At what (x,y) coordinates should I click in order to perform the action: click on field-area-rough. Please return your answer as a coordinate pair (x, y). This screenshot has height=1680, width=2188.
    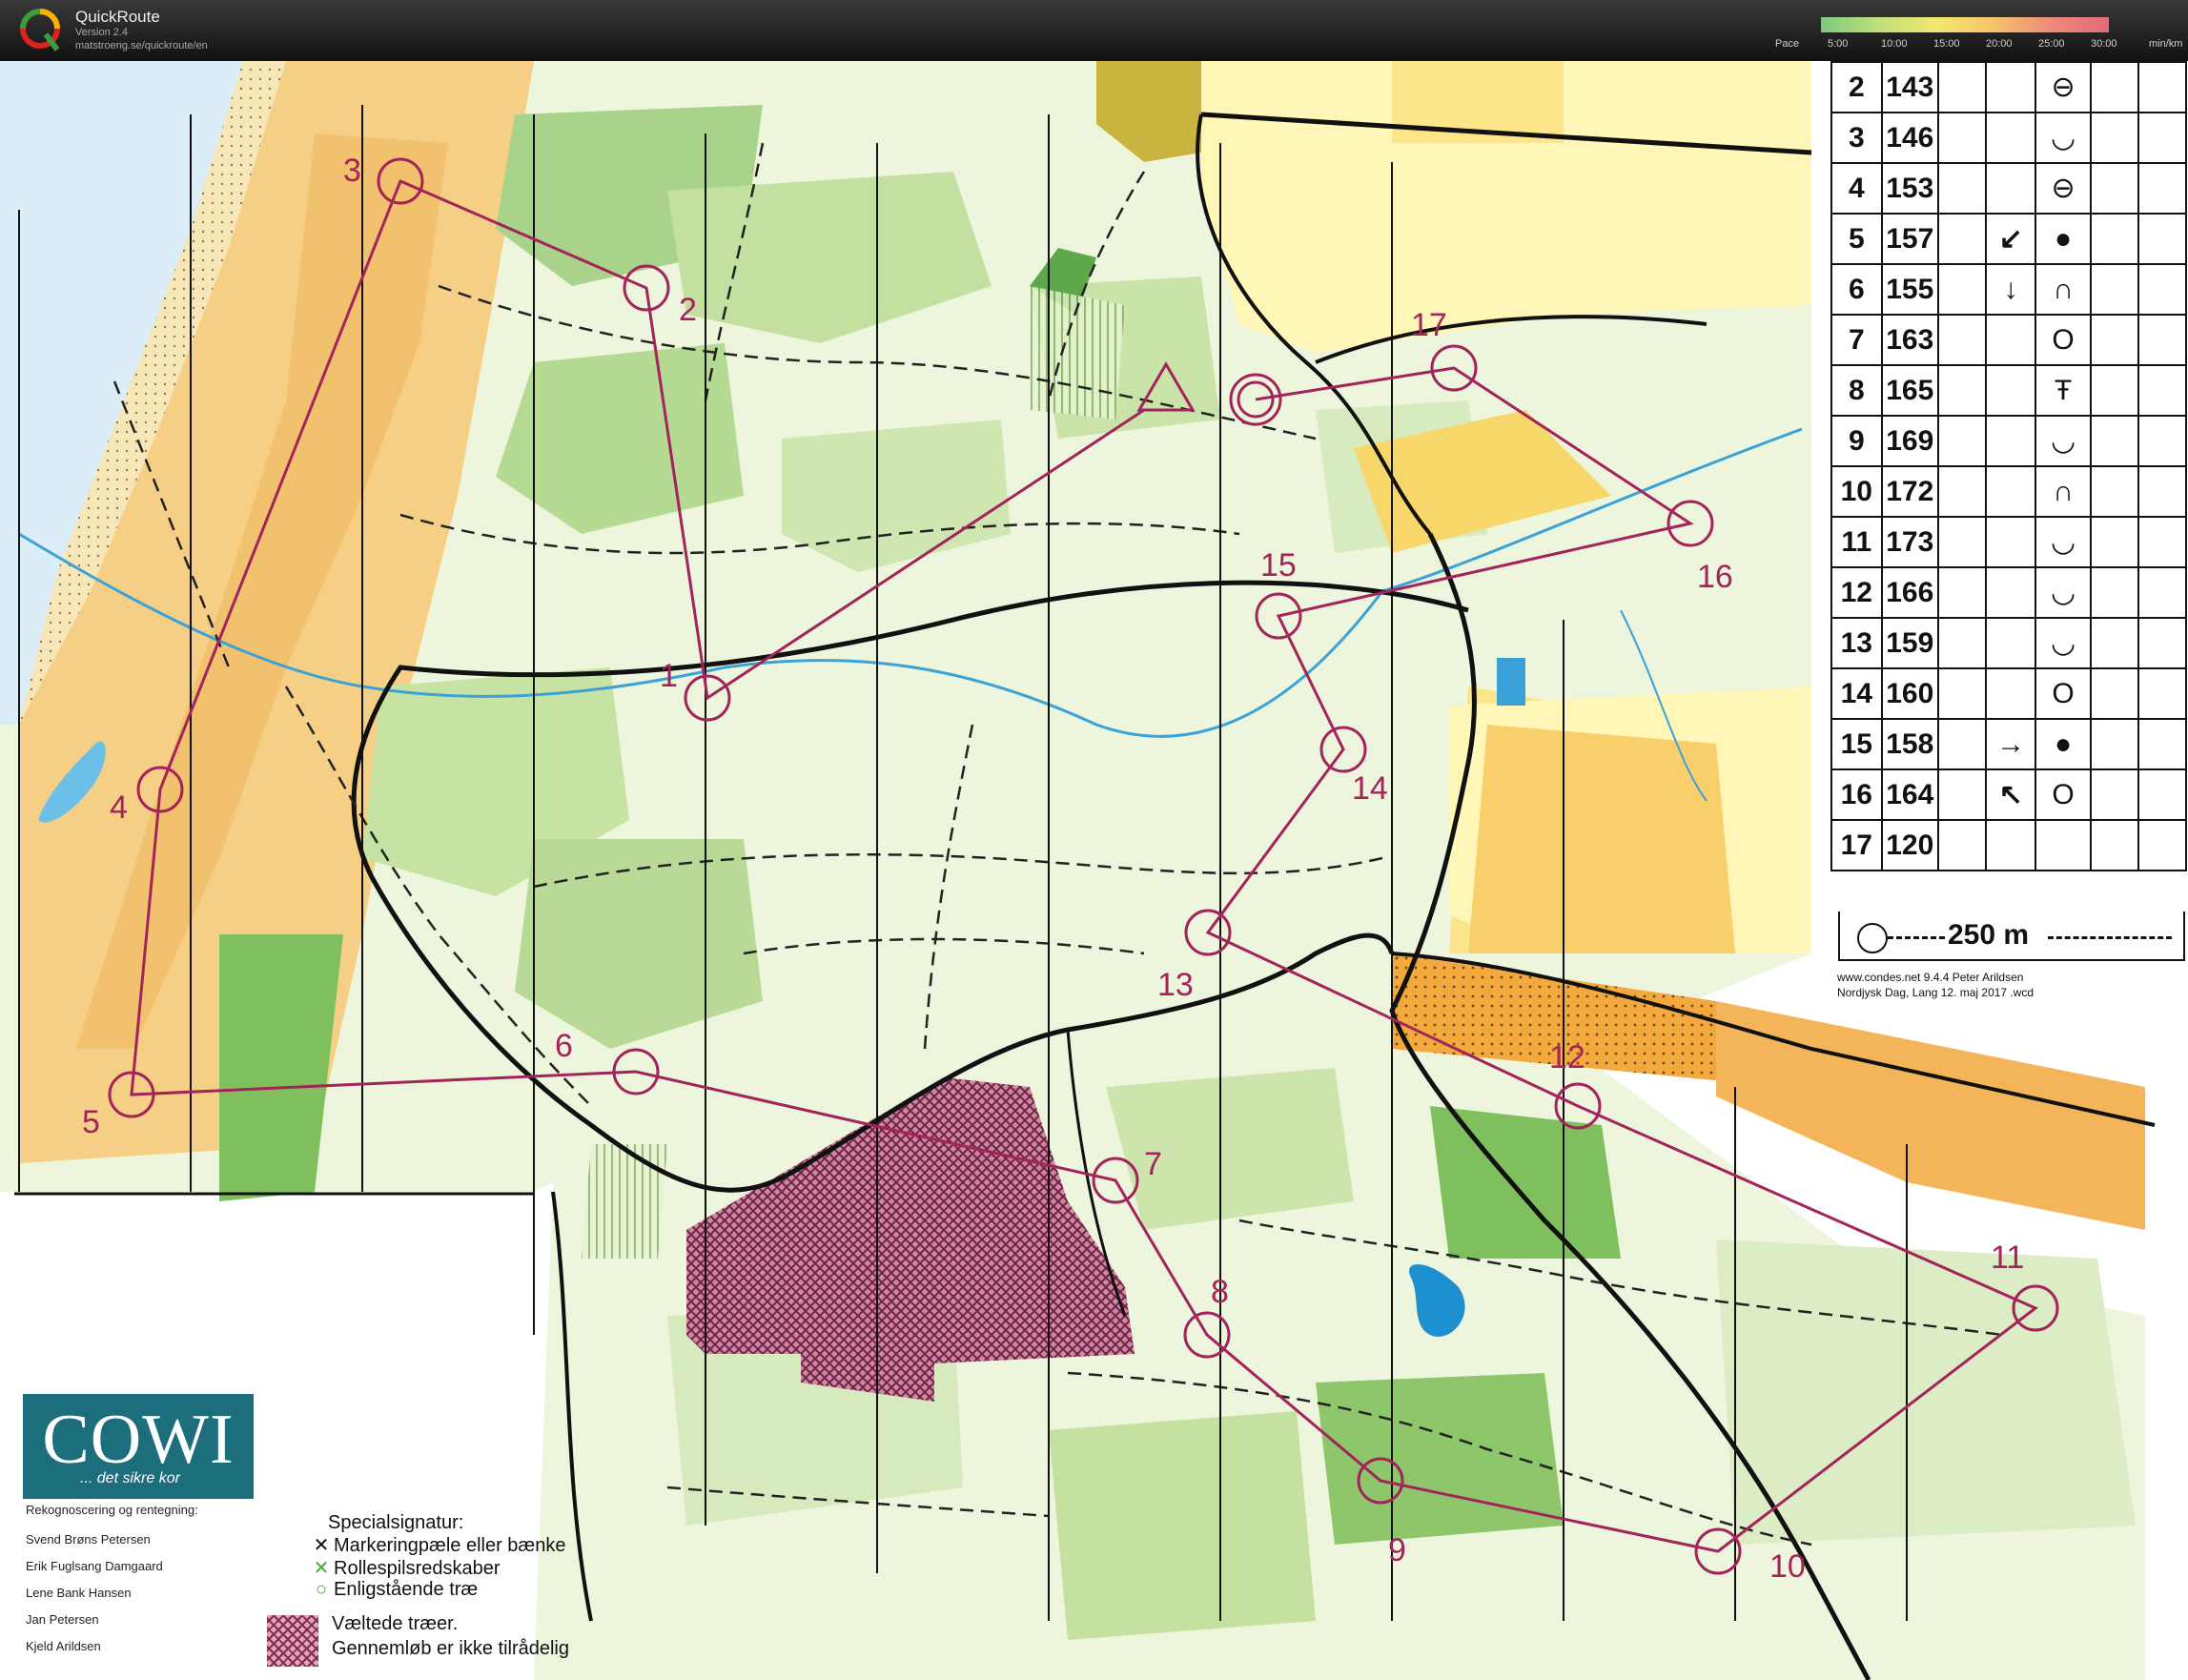
    Looking at the image, I should click on (1601, 839).